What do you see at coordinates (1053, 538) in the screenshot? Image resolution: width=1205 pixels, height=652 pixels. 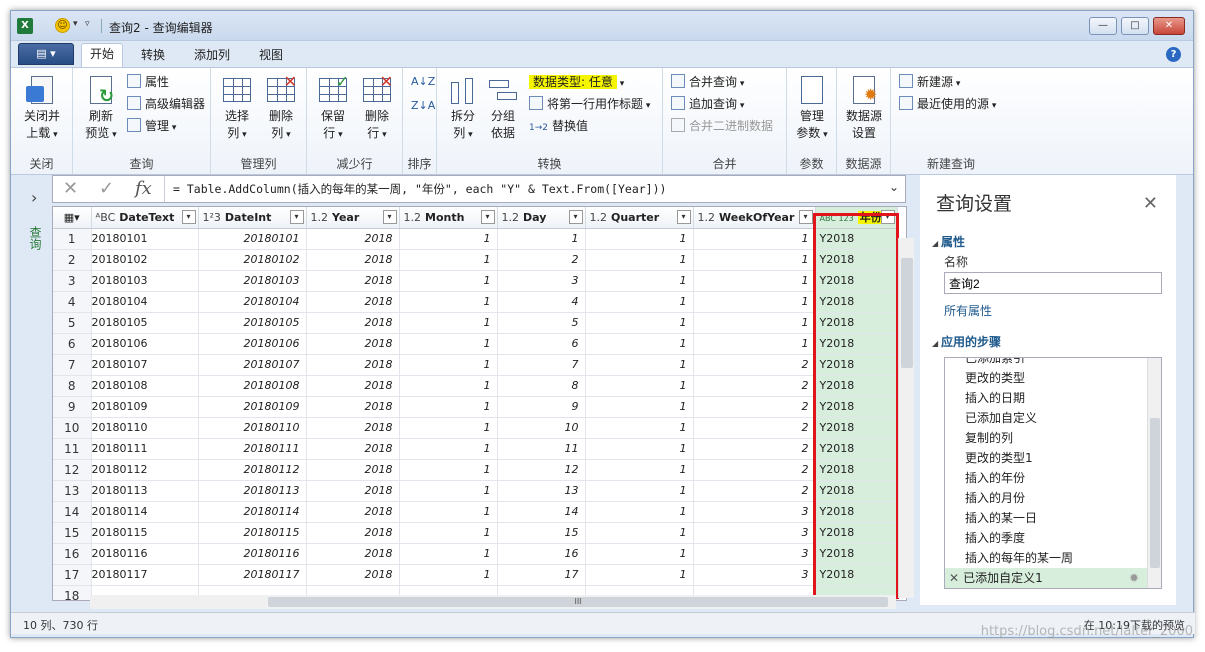 I see `applied-step: 插入的季度` at bounding box center [1053, 538].